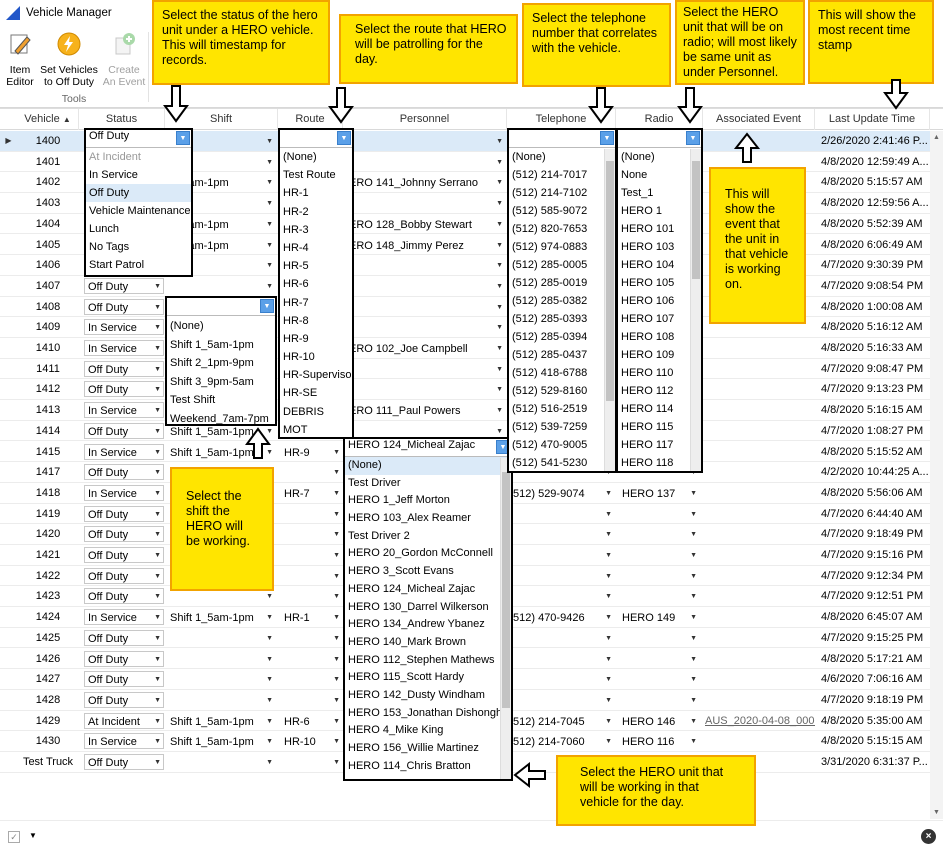 The image size is (943, 852). I want to click on arrow-down-radio-icon, so click(690, 105).